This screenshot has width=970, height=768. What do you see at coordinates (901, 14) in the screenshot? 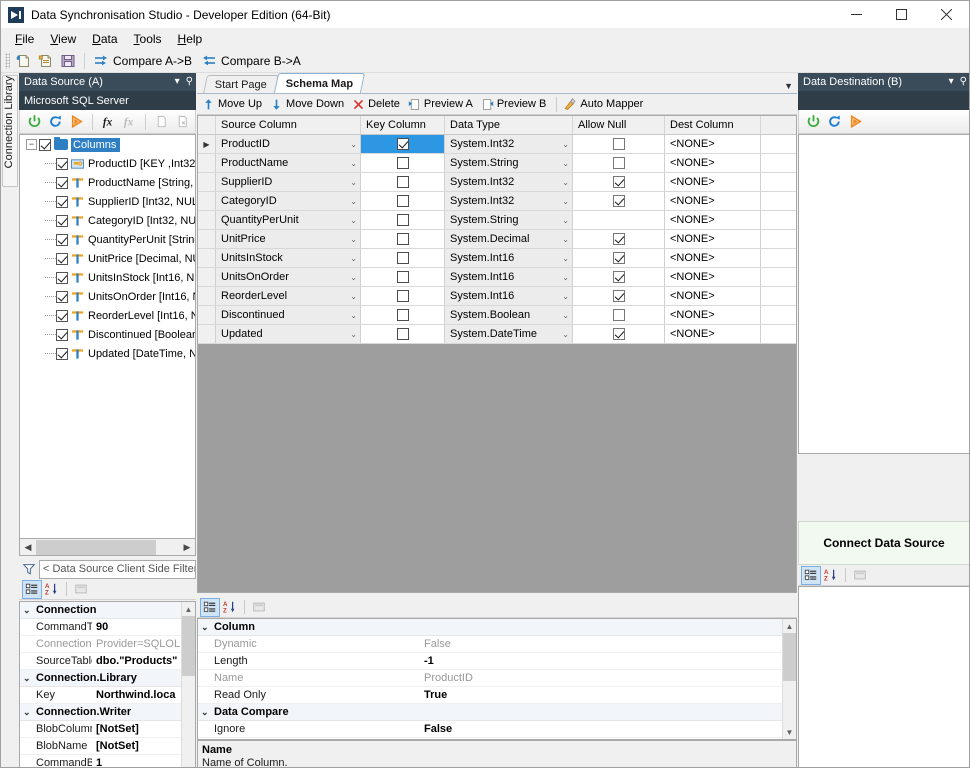
I see `maximize-button` at bounding box center [901, 14].